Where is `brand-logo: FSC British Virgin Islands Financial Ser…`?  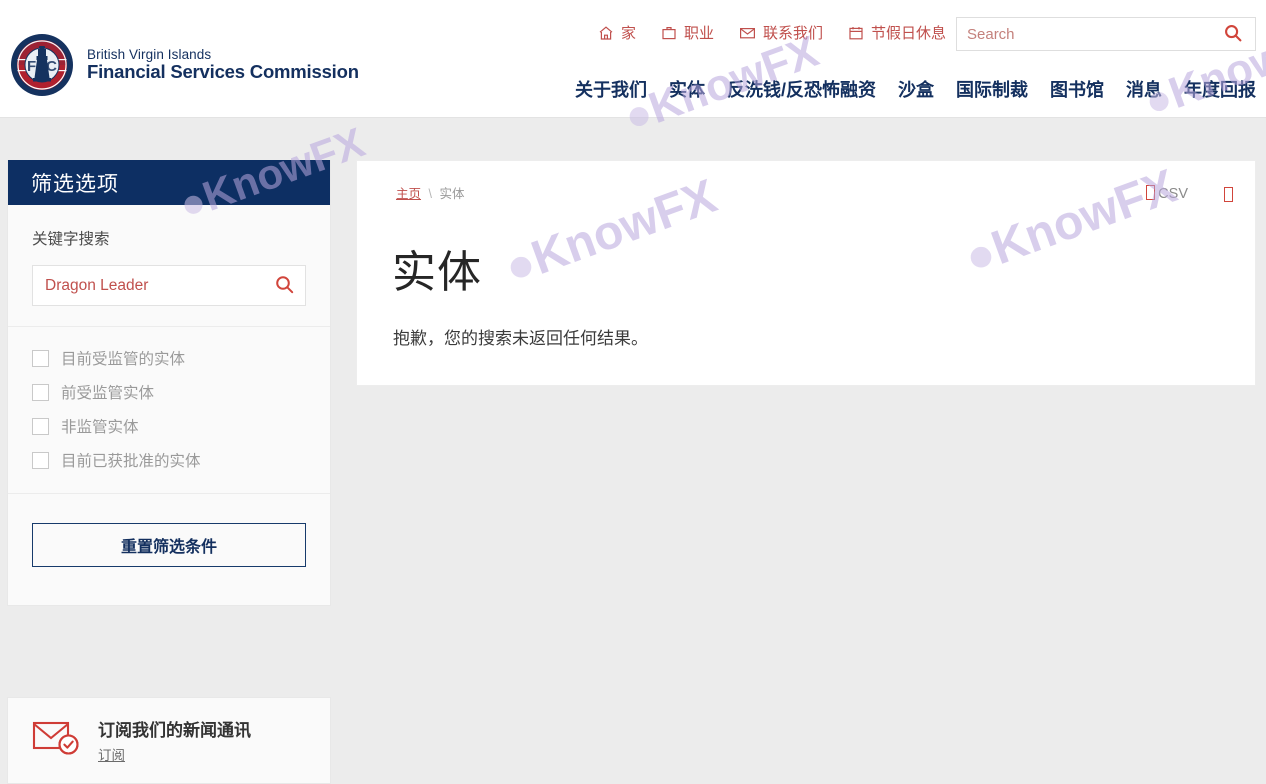 brand-logo: FSC British Virgin Islands Financial Ser… is located at coordinates (184, 65).